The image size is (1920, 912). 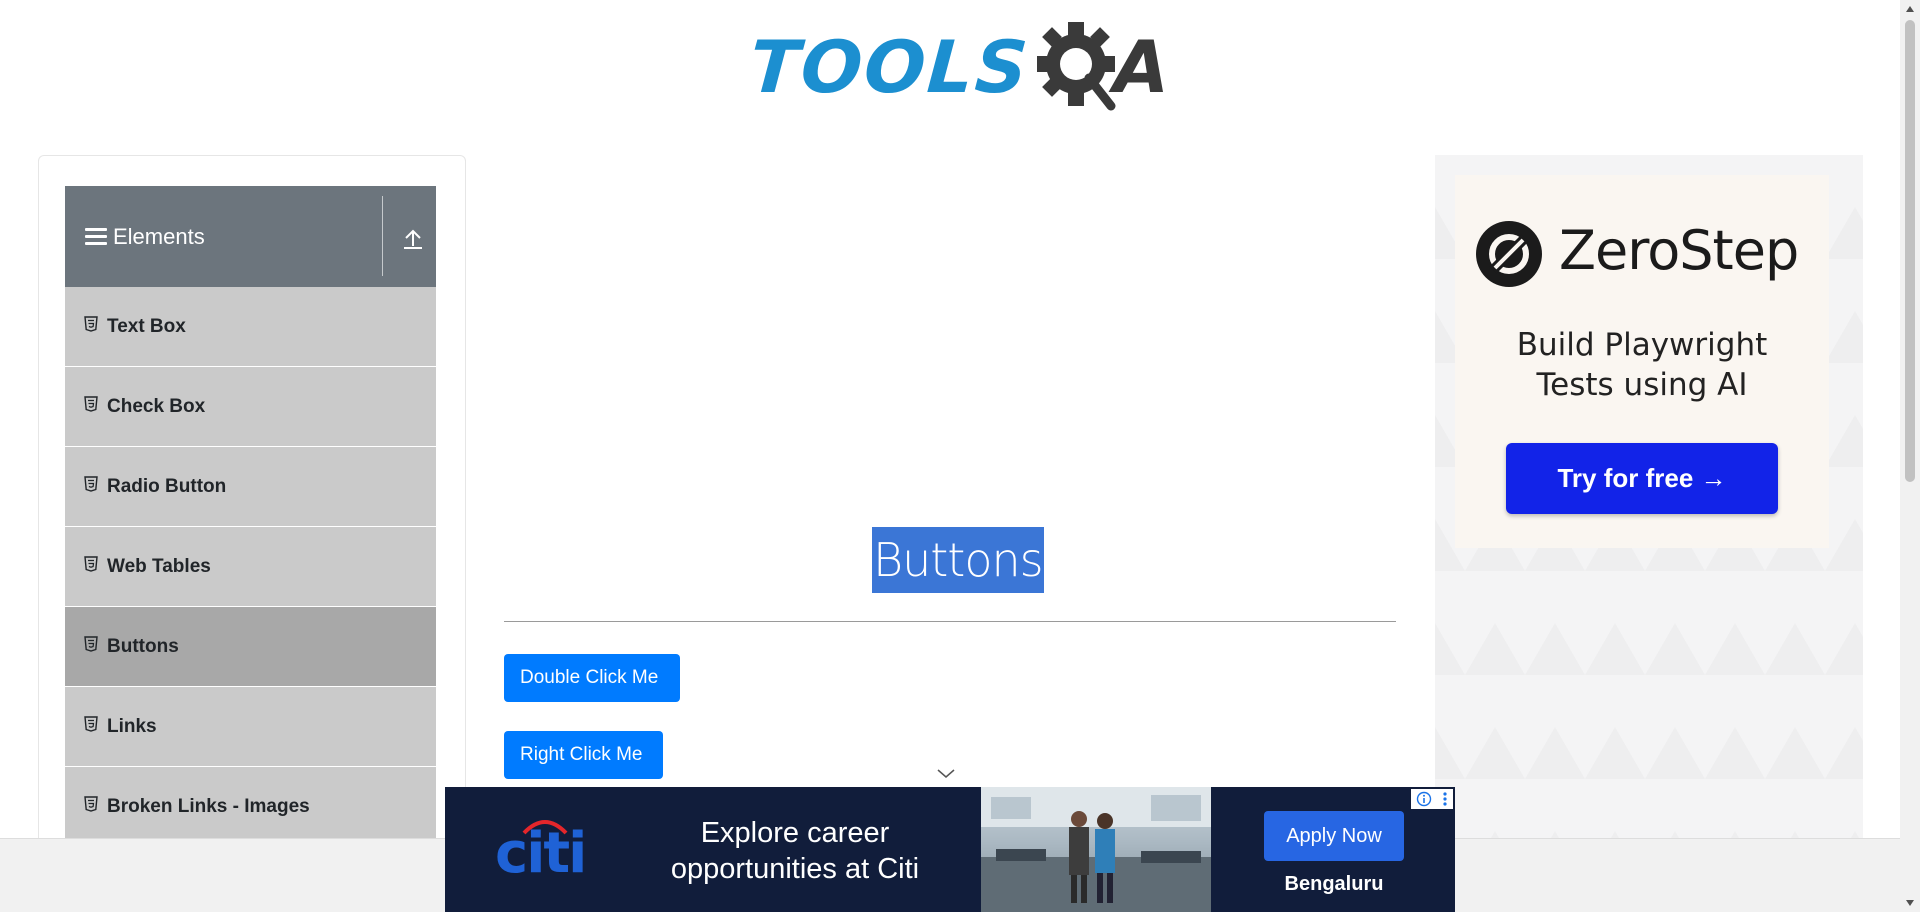 I want to click on group-title: Elements, so click(x=159, y=236).